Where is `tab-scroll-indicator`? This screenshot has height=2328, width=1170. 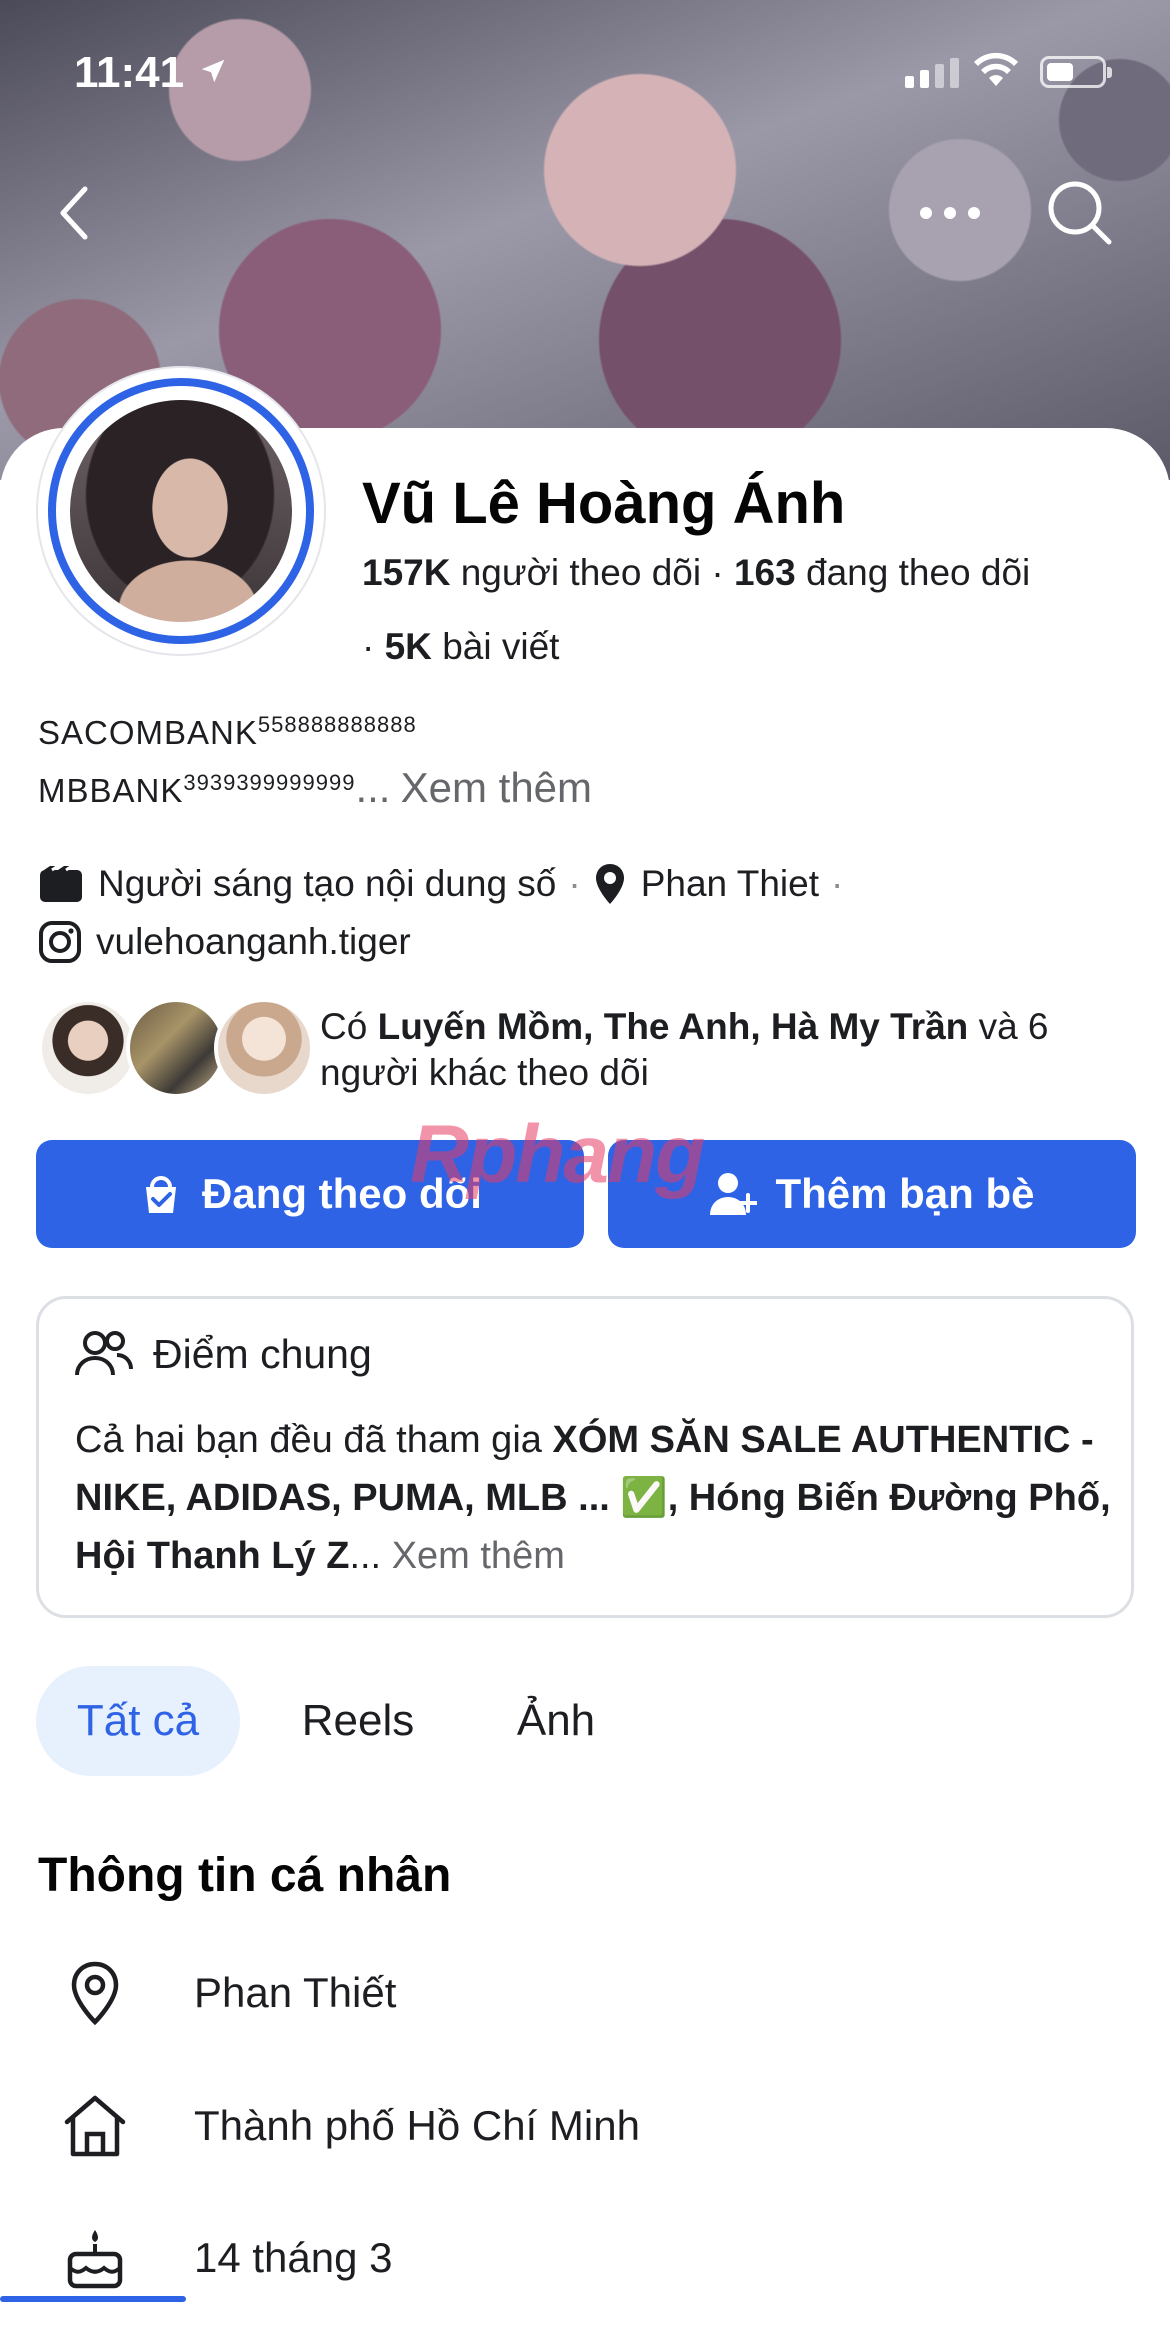 tab-scroll-indicator is located at coordinates (93, 2299).